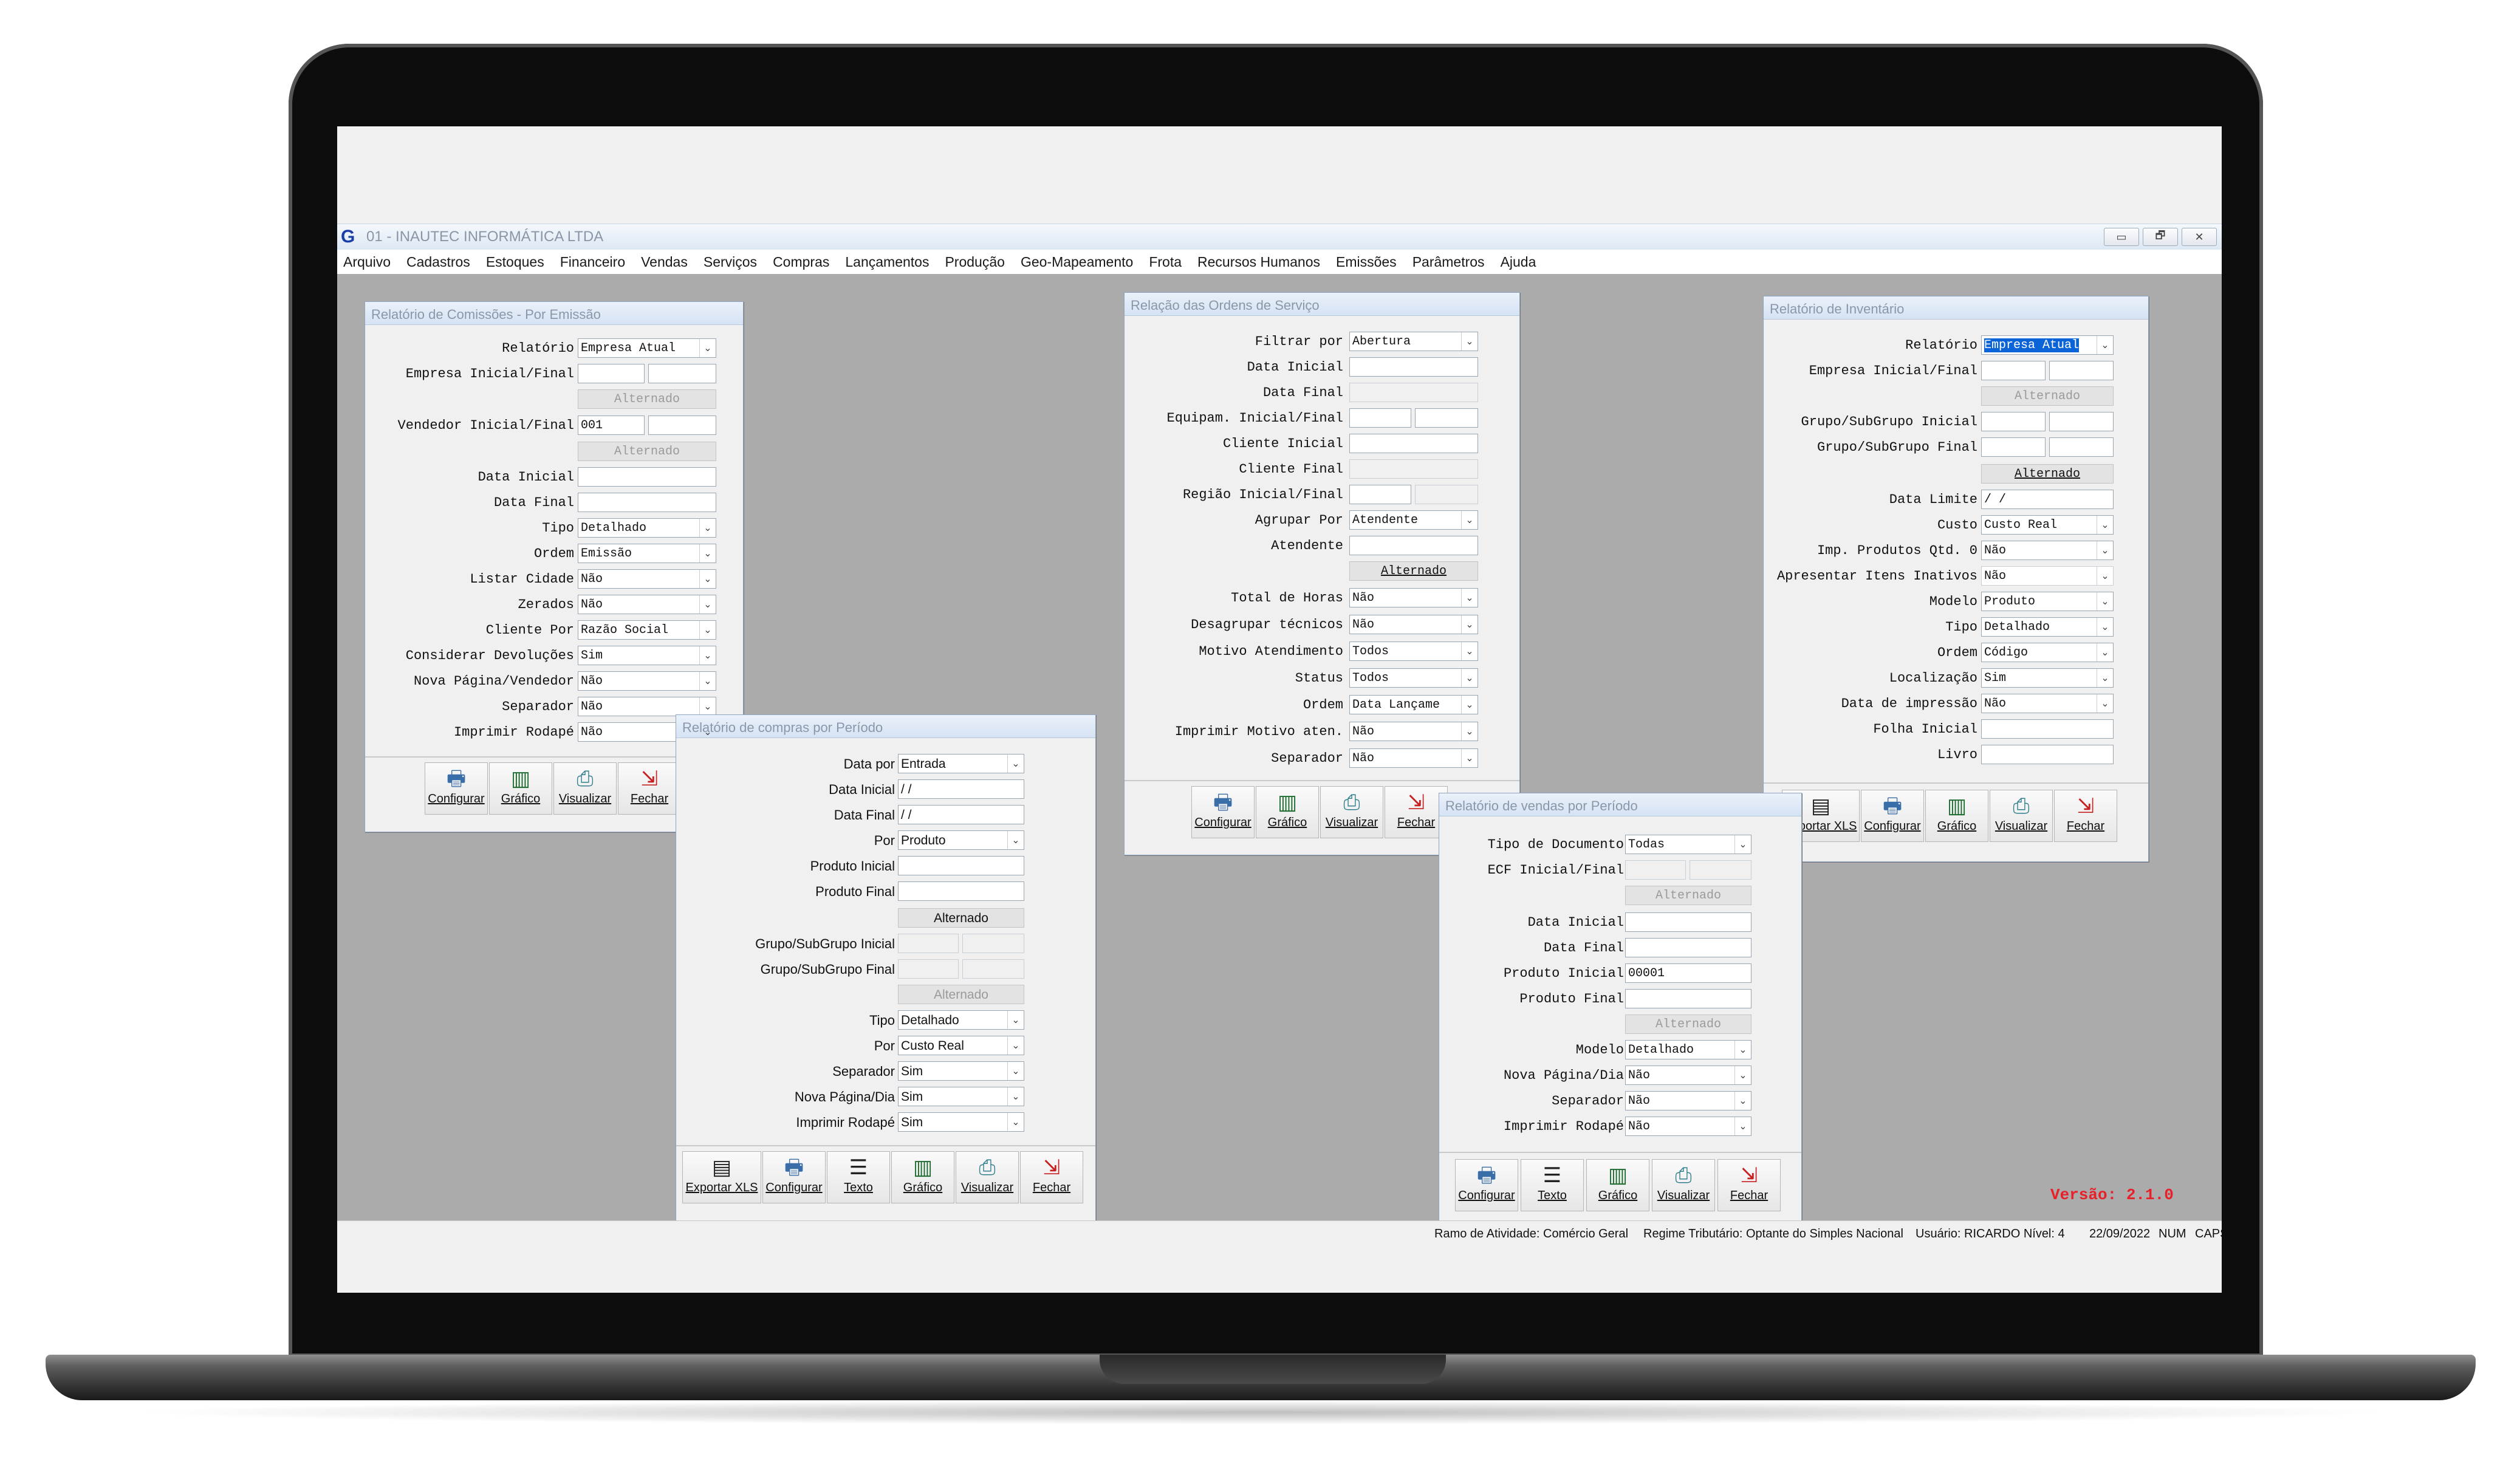 The height and width of the screenshot is (1461, 2520). Describe the element at coordinates (2048, 703) in the screenshot. I see `data-impressao-select: Não ⌄` at that location.